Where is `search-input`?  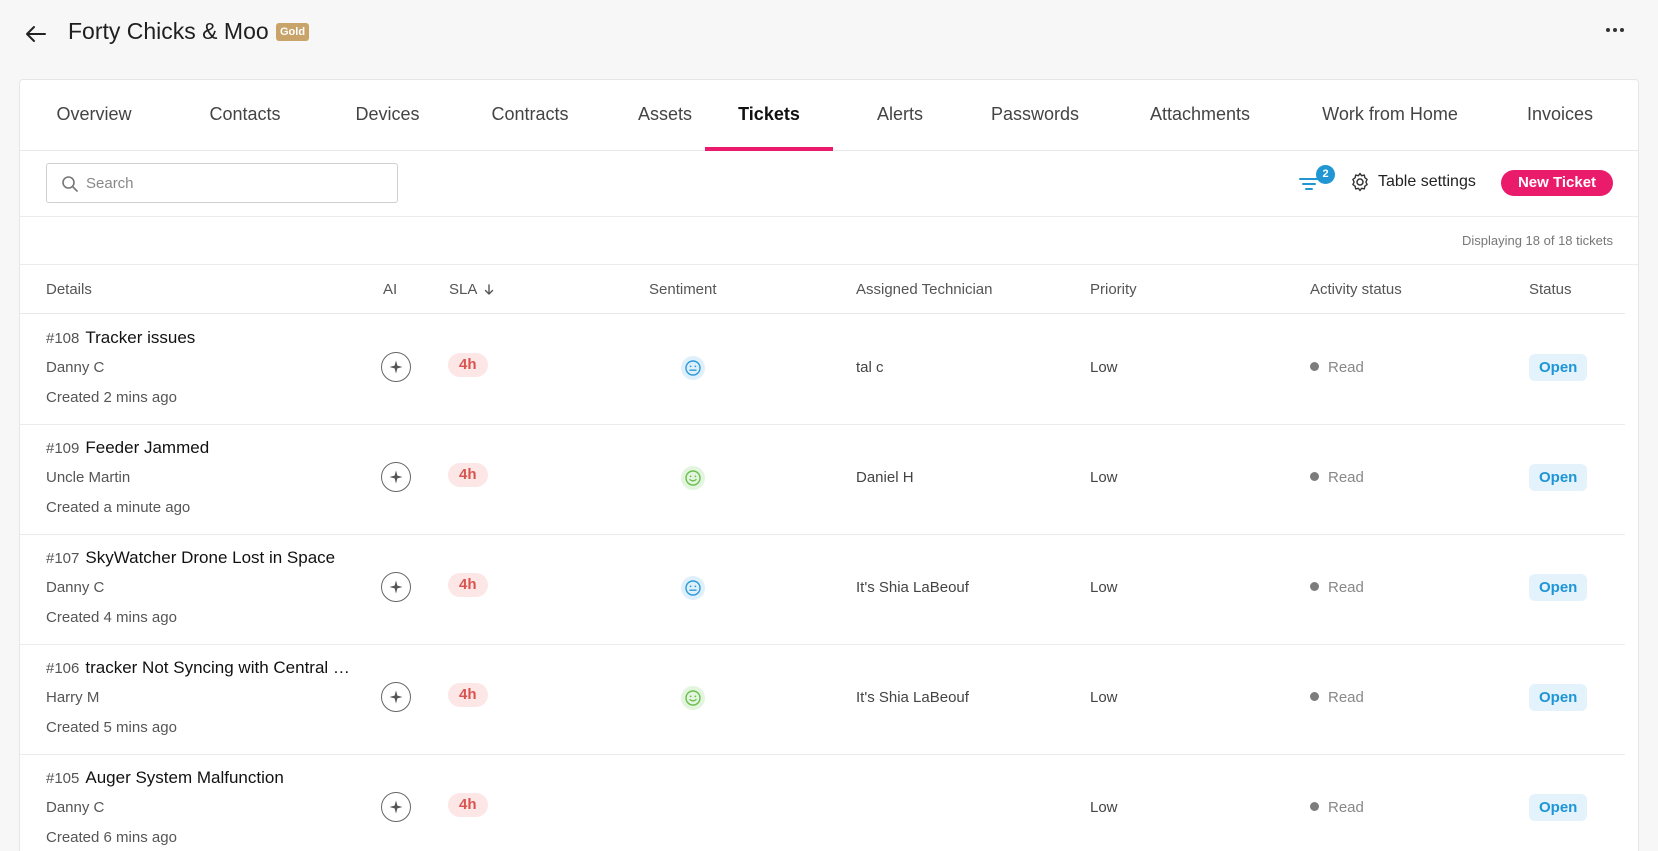
search-input is located at coordinates (236, 183).